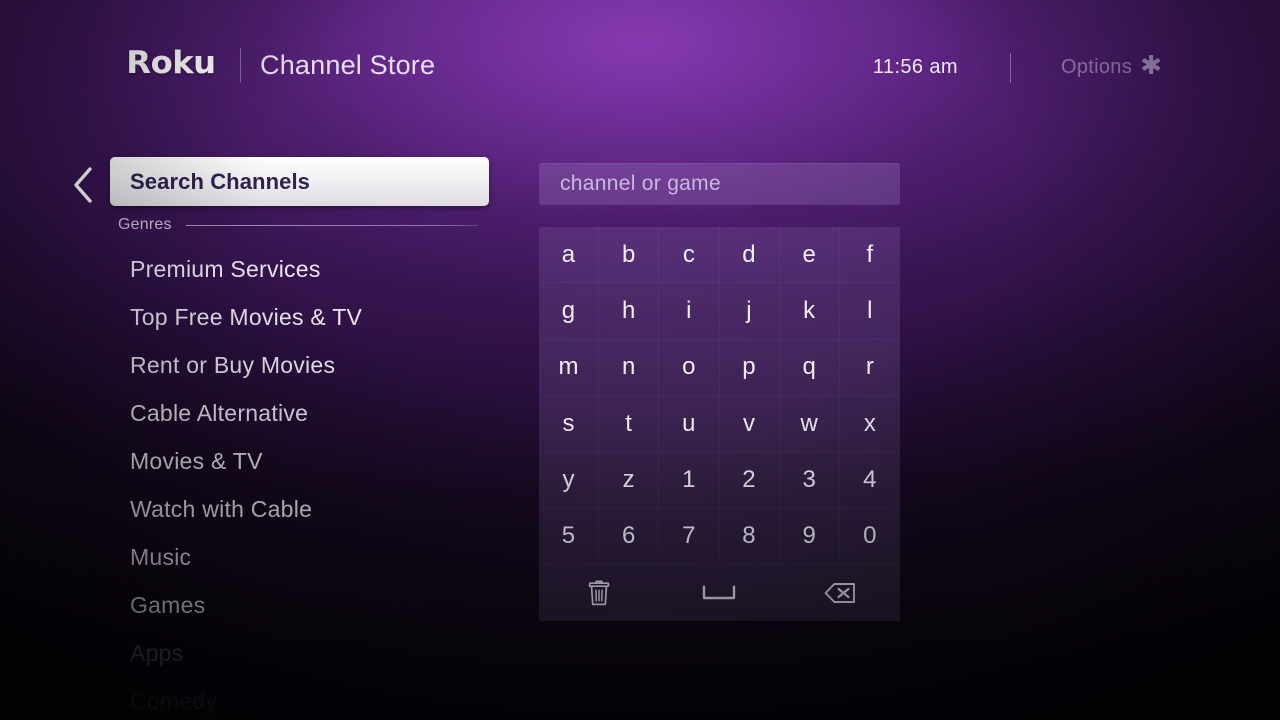  I want to click on chevron-left-icon, so click(83, 185).